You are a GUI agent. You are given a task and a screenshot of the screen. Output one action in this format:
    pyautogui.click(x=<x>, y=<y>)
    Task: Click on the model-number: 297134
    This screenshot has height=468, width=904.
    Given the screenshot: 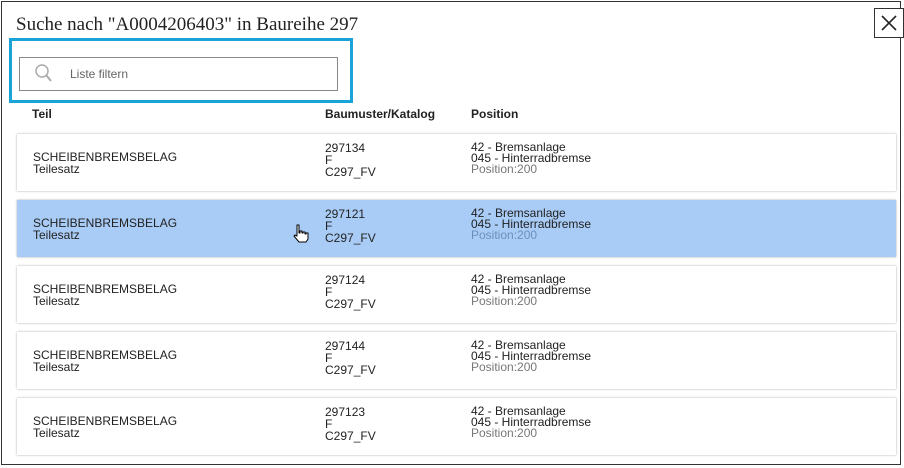 What is the action you would take?
    pyautogui.click(x=345, y=148)
    